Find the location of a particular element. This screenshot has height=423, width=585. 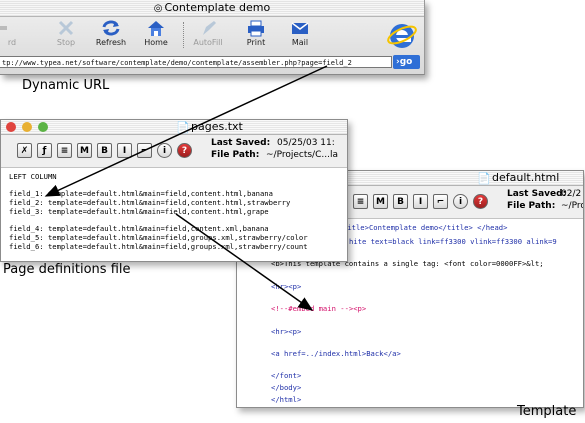

definition-to-template-arrow is located at coordinates (244, 262).